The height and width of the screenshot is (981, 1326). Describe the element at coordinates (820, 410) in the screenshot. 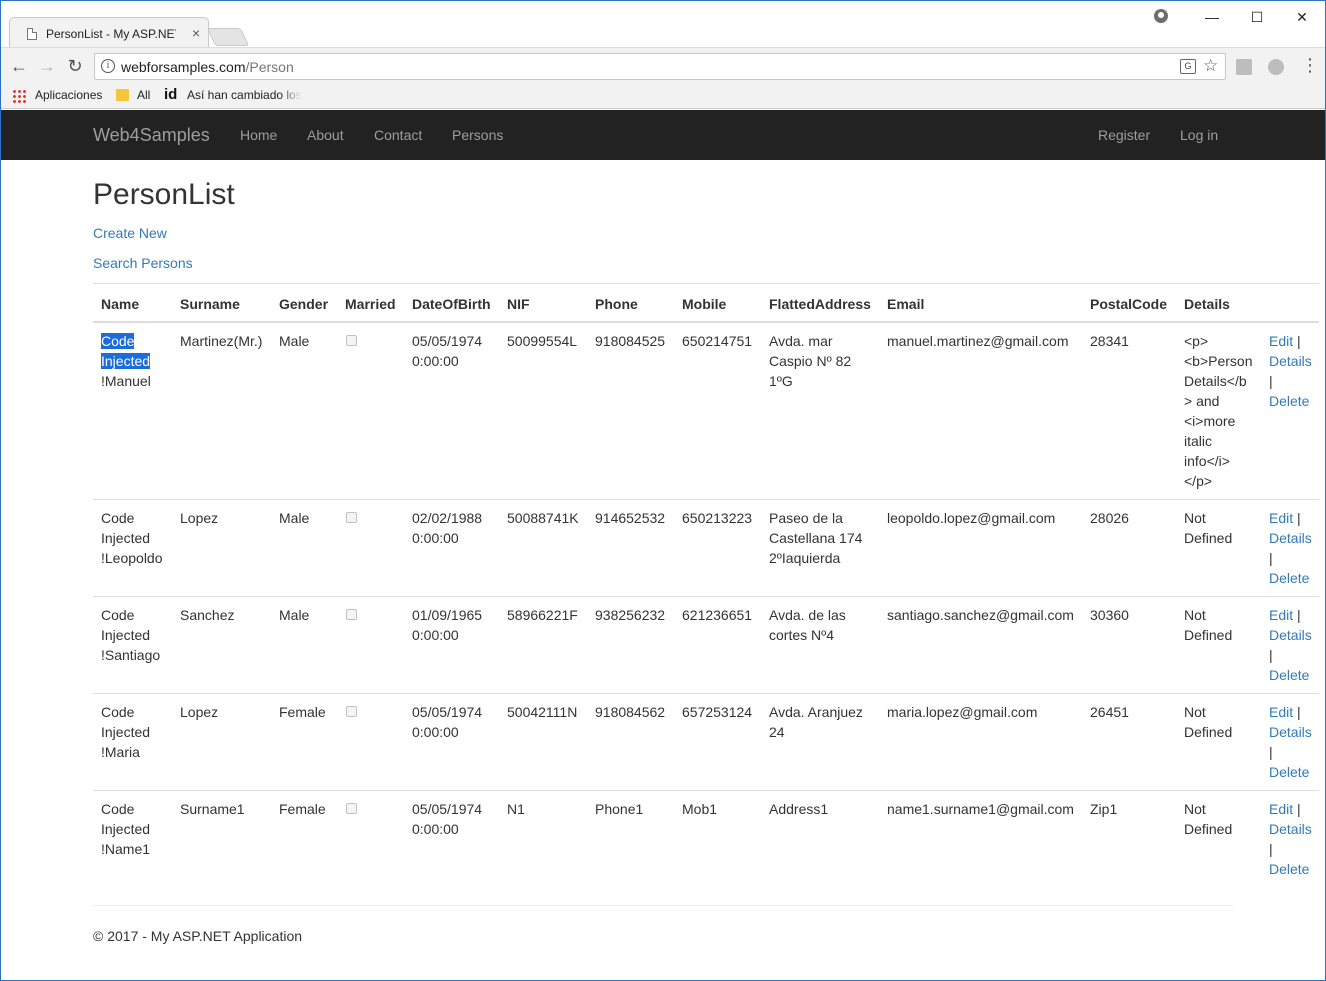

I see `cell-address: Avda. mar Caspio Nº 82 1ºG` at that location.